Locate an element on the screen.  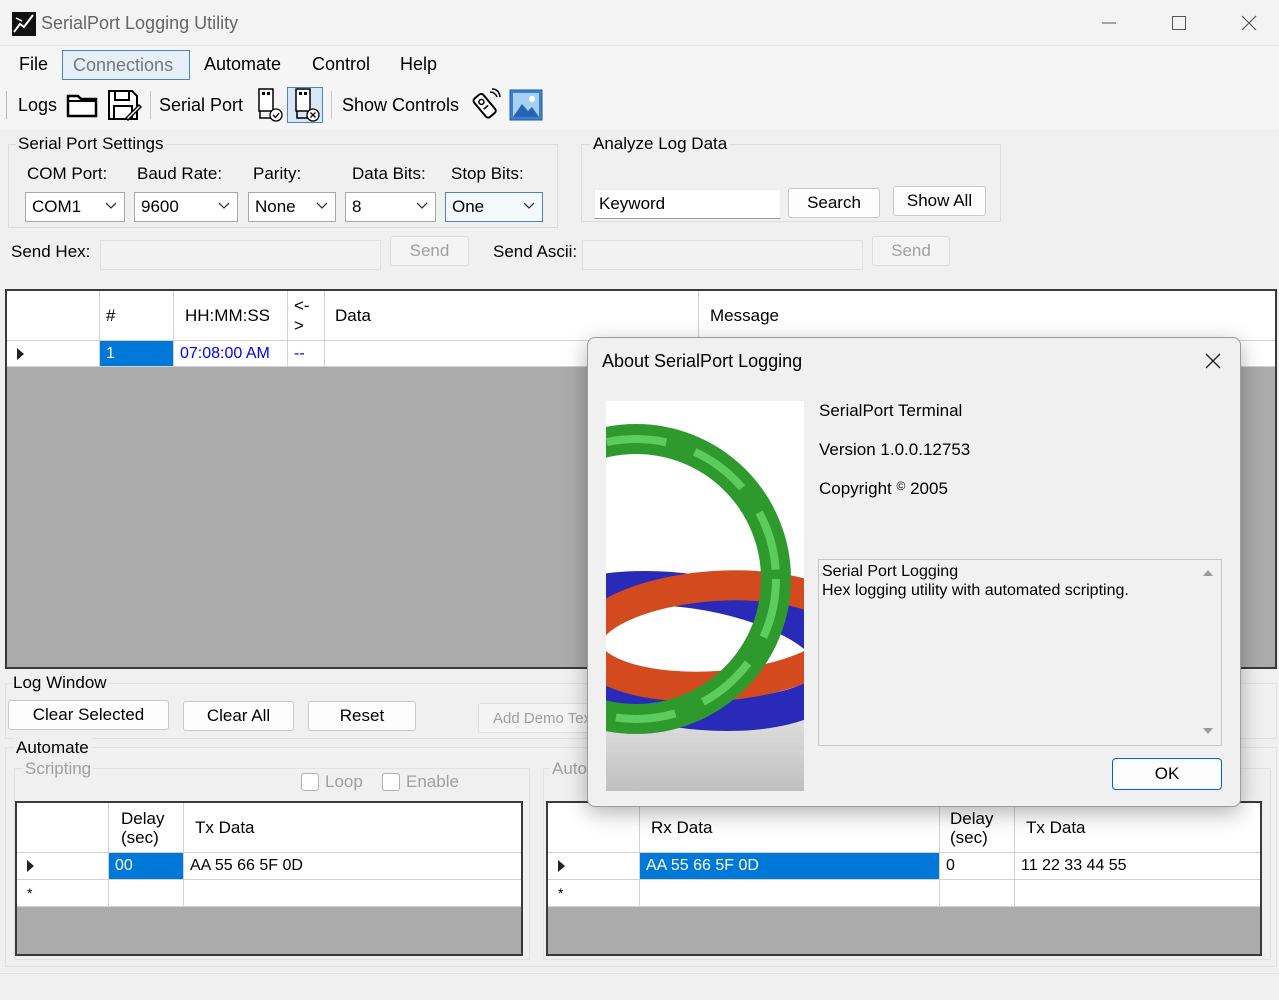
column-header-direction: <-> is located at coordinates (306, 316).